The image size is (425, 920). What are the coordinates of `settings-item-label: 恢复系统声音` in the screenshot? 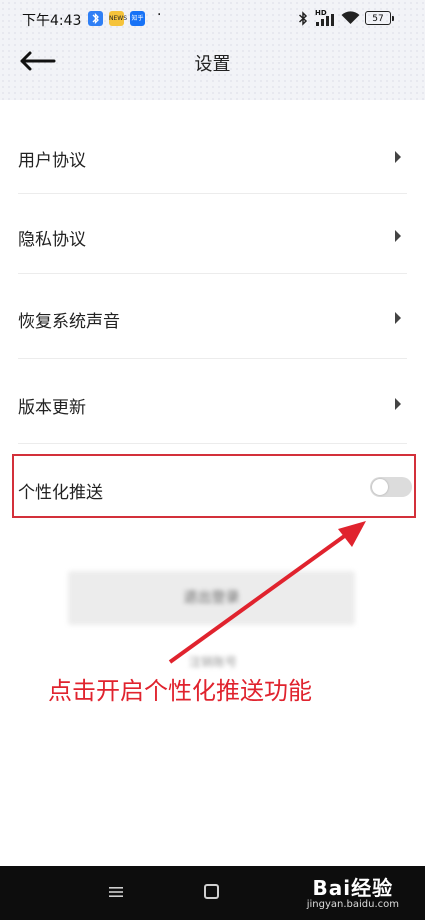 It's located at (69, 322).